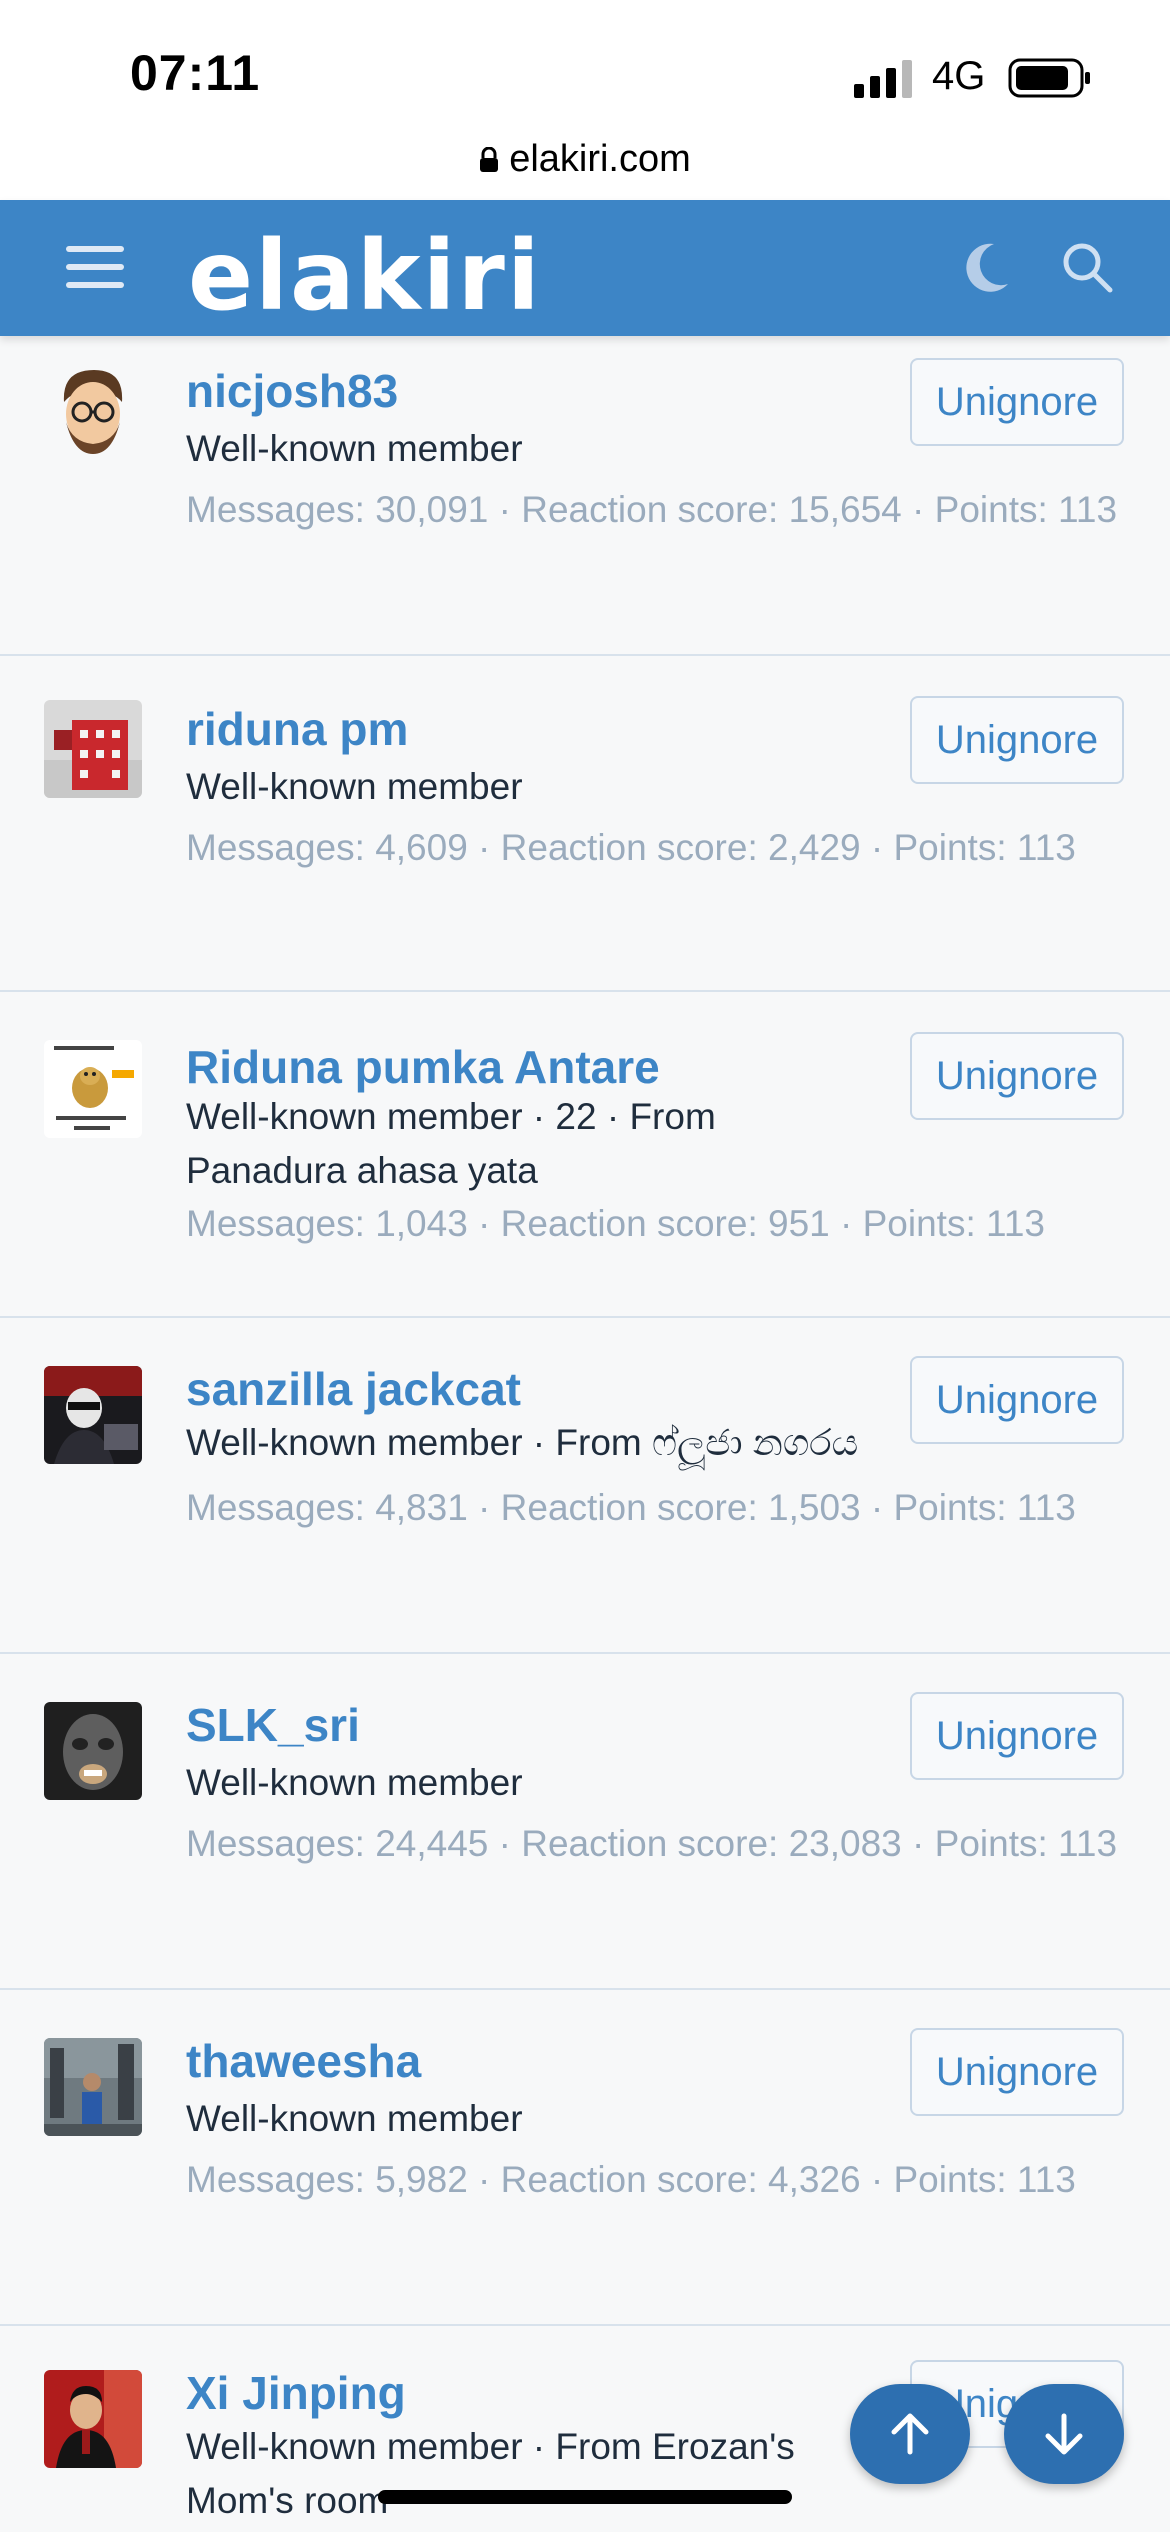  What do you see at coordinates (522, 1442) in the screenshot?
I see `member-title: Well-known member · From ෆ්ලූජා නගරය` at bounding box center [522, 1442].